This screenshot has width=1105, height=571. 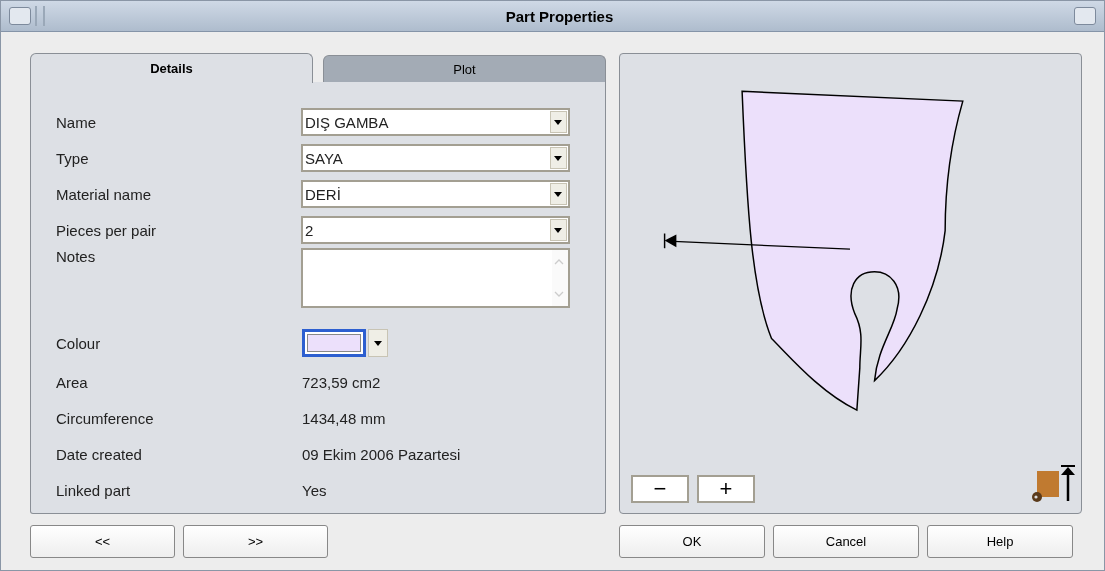 What do you see at coordinates (435, 278) in the screenshot?
I see `notes-field` at bounding box center [435, 278].